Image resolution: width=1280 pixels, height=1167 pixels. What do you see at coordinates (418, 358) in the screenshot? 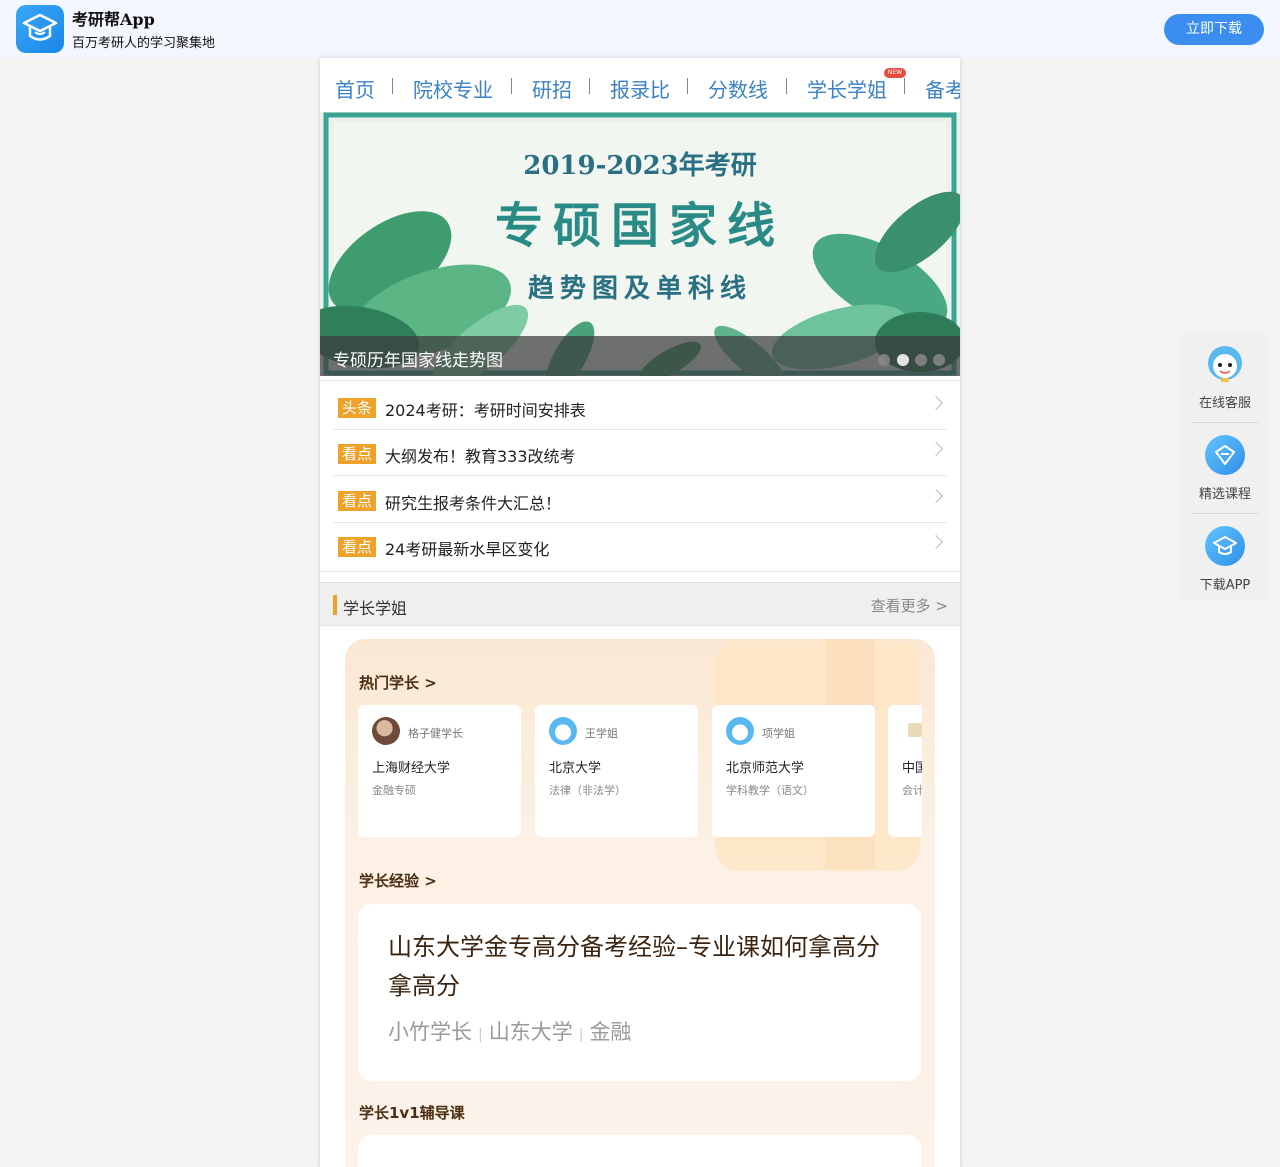
I see `banner-caption: 专硕历年国家线走势图` at bounding box center [418, 358].